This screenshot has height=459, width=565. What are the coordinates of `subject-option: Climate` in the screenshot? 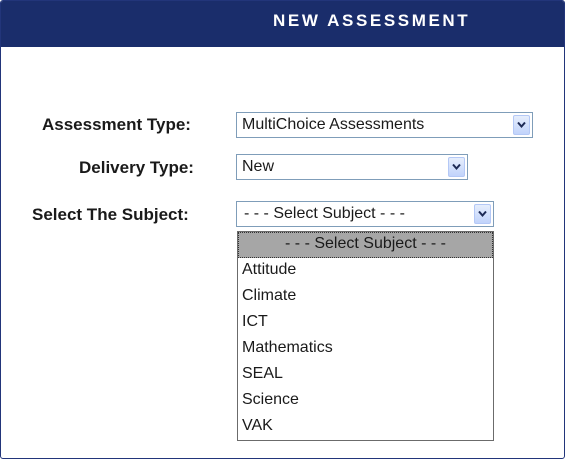 It's located at (365, 297).